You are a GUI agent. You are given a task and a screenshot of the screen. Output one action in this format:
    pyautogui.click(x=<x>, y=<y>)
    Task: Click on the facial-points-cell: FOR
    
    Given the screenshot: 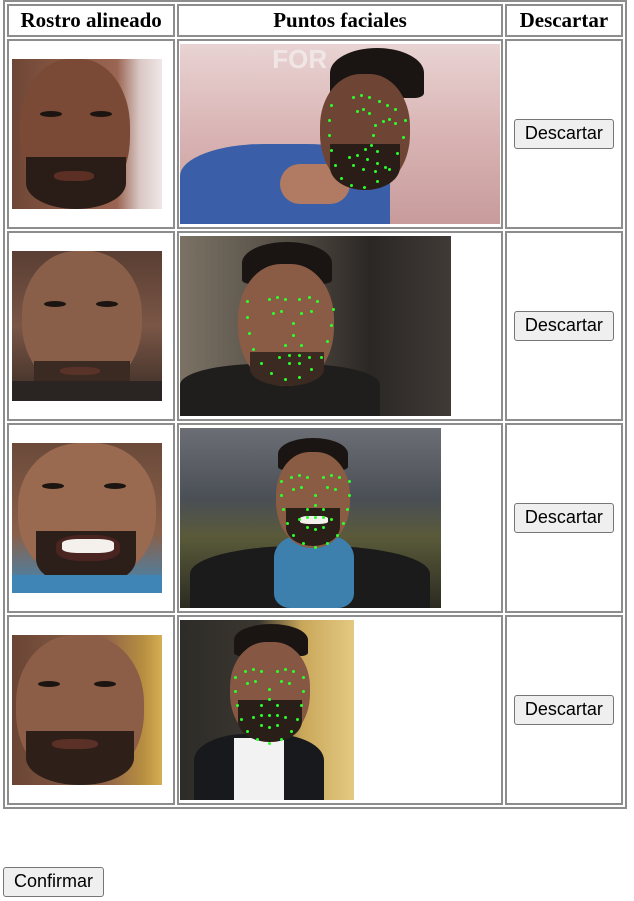 What is the action you would take?
    pyautogui.click(x=340, y=134)
    